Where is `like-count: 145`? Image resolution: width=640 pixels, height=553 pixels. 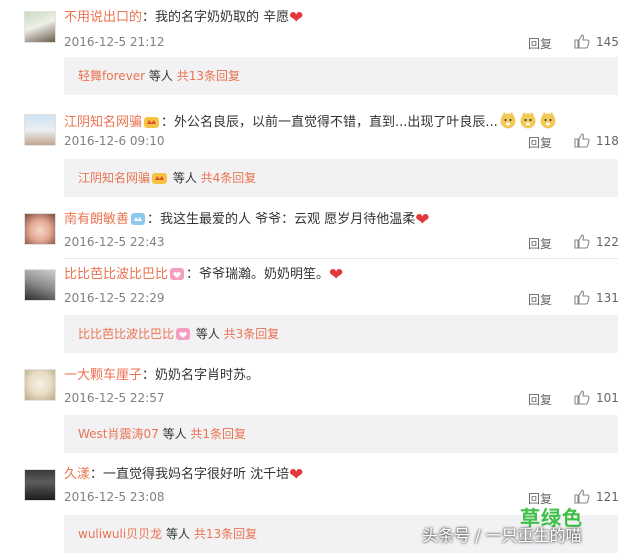 like-count: 145 is located at coordinates (607, 42).